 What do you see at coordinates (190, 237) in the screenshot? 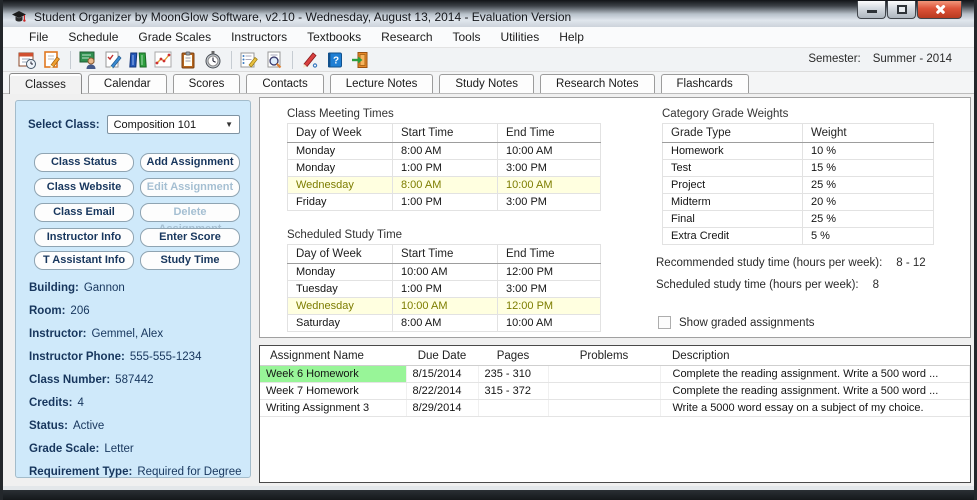
I see `enter-score-button: Enter Score` at bounding box center [190, 237].